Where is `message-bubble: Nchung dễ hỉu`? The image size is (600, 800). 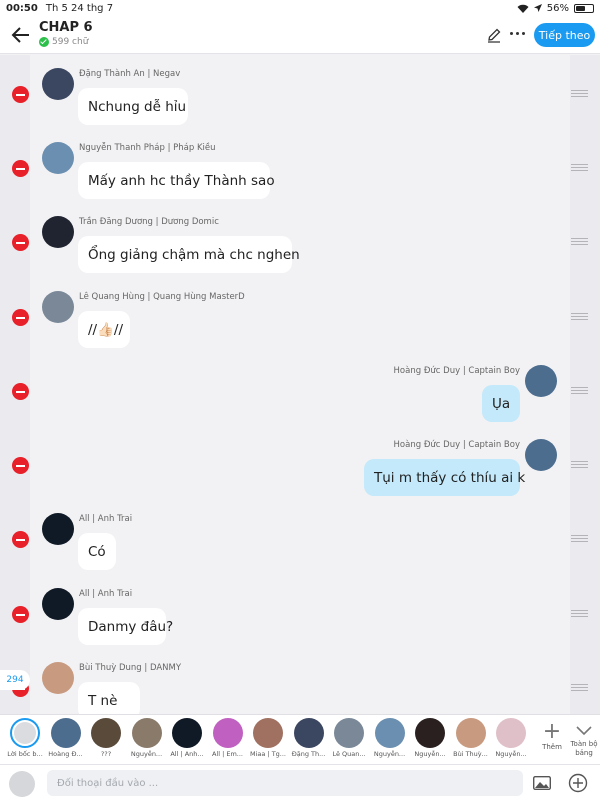
message-bubble: Nchung dễ hỉu is located at coordinates (133, 106).